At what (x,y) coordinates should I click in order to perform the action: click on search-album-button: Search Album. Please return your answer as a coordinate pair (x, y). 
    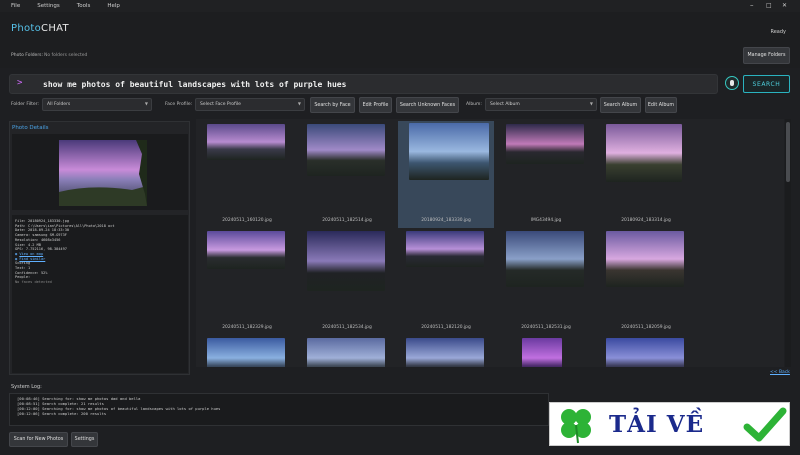
    Looking at the image, I should click on (620, 105).